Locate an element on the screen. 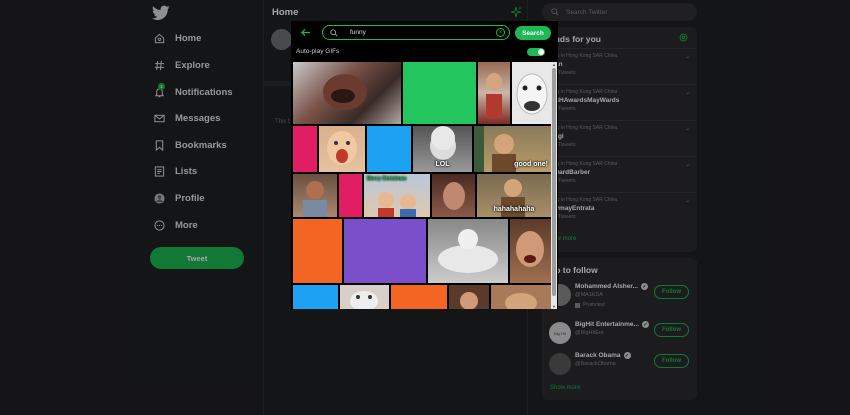 This screenshot has height=415, width=850. gif-grid-scrollbar: ▲ ▼ is located at coordinates (554, 185).